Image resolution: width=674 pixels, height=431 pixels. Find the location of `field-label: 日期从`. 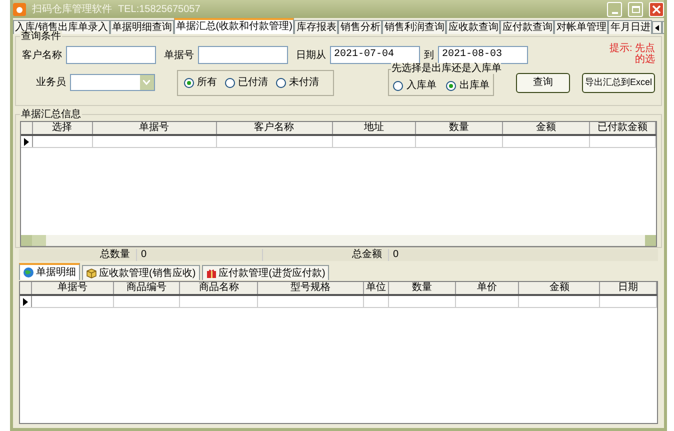

field-label: 日期从 is located at coordinates (311, 55).